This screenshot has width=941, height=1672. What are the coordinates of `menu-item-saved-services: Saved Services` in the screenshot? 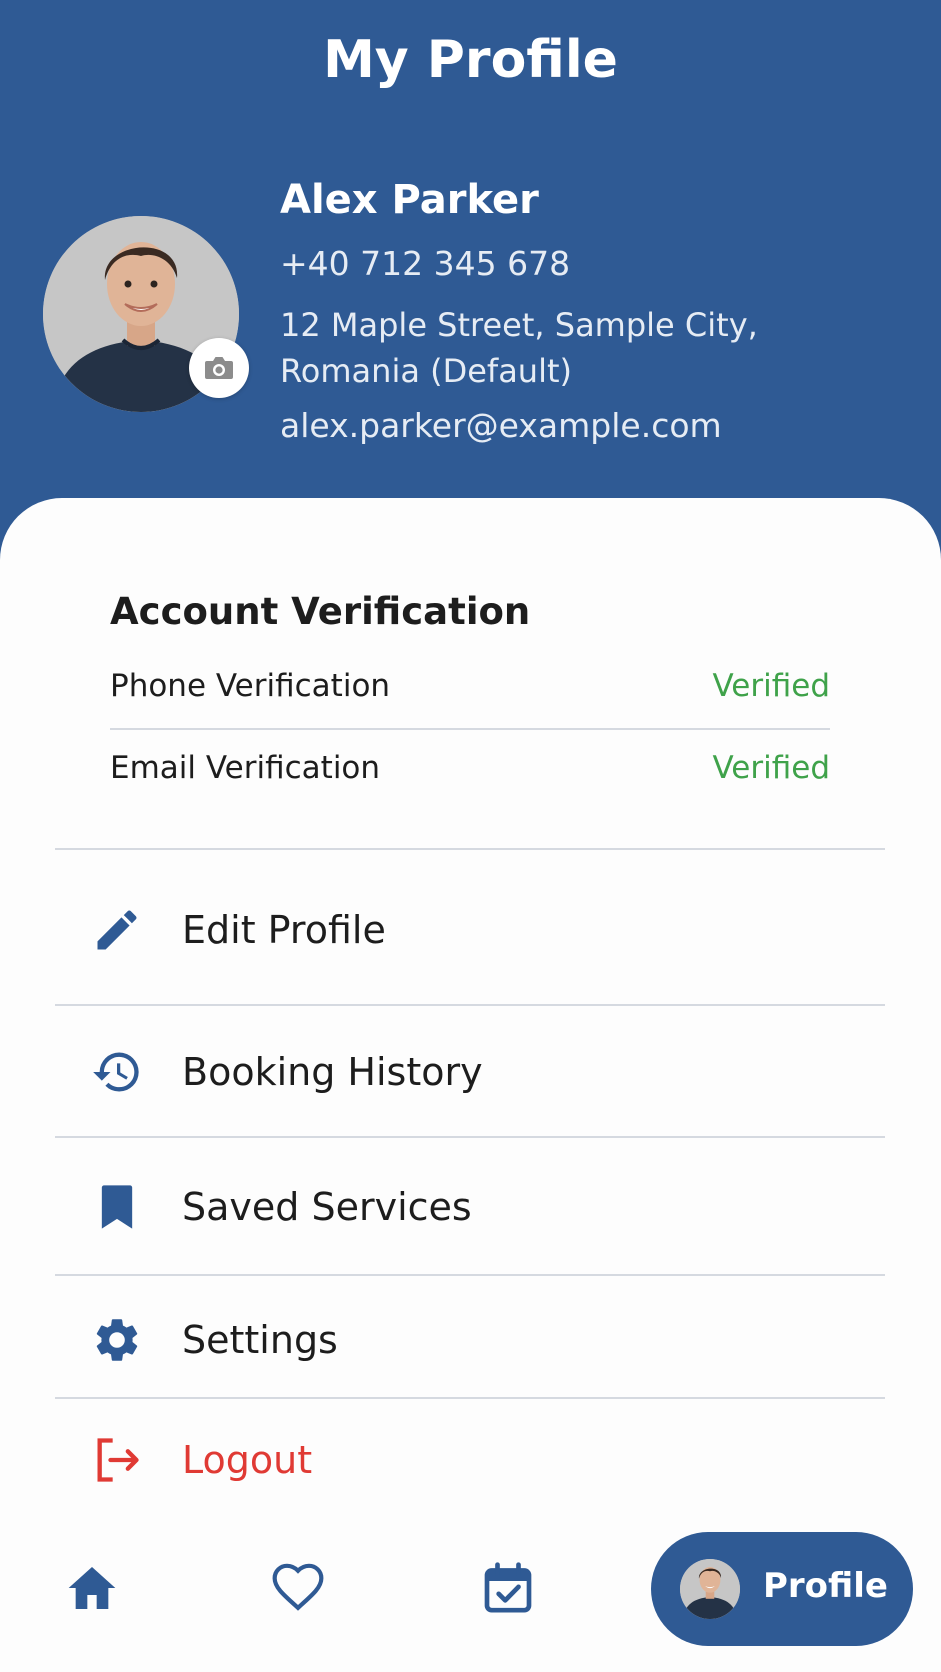 It's located at (470, 1207).